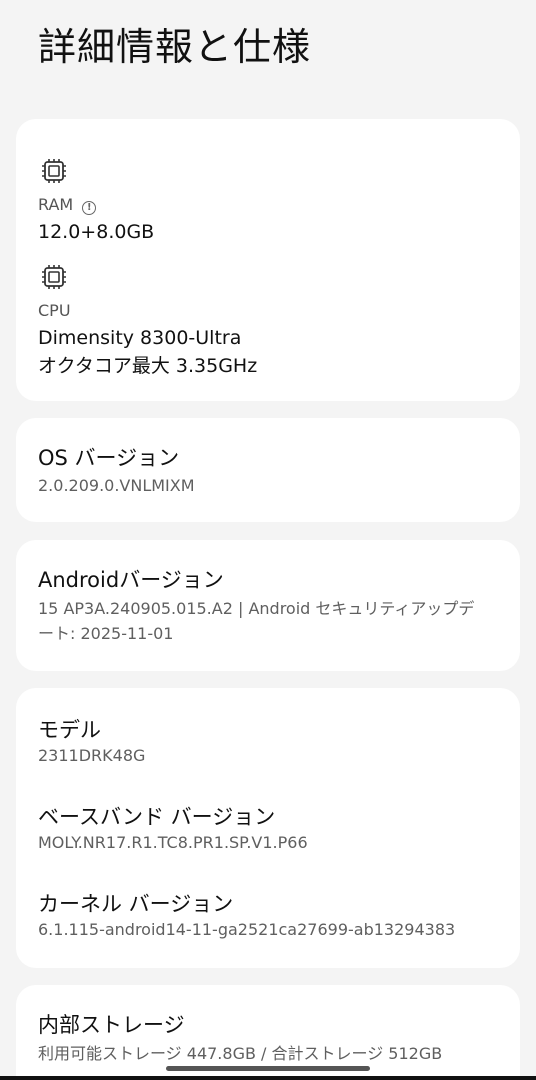 The image size is (536, 1080). I want to click on ram-value: 12.0+8.0GB, so click(96, 232).